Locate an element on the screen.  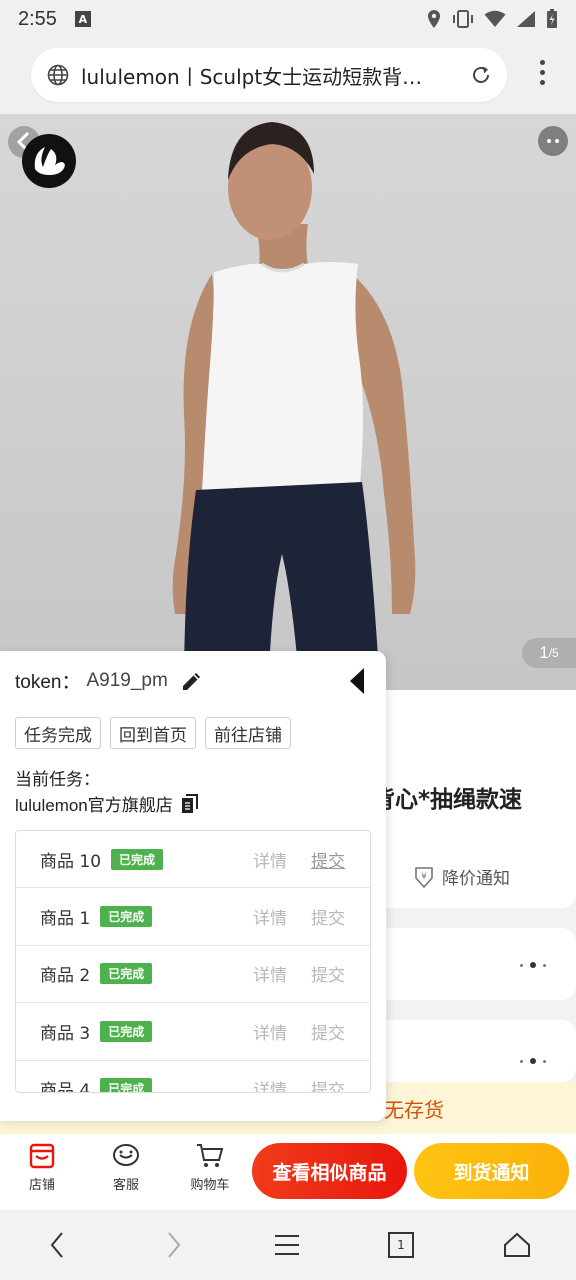
go-to-shop-button: 前往店铺 is located at coordinates (248, 733).